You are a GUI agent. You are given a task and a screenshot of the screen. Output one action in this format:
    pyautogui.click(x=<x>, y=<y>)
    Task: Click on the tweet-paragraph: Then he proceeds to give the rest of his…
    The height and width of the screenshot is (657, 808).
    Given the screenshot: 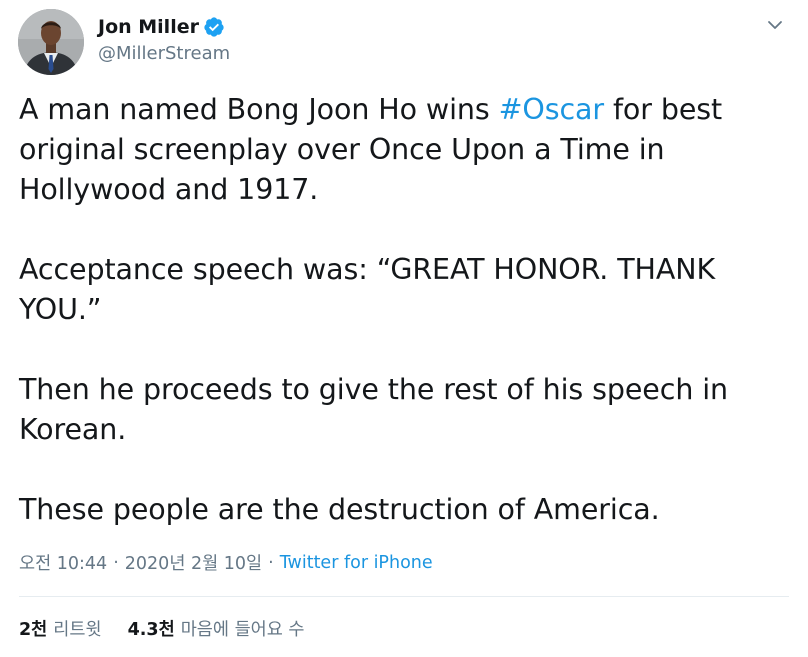 What is the action you would take?
    pyautogui.click(x=374, y=409)
    